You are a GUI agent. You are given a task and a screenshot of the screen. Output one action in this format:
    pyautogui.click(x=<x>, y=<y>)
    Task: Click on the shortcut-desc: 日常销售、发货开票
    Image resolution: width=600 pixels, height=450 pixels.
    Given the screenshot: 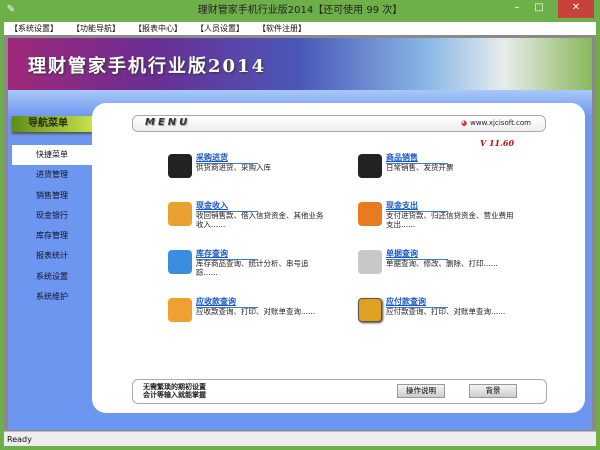 What is the action you would take?
    pyautogui.click(x=420, y=167)
    